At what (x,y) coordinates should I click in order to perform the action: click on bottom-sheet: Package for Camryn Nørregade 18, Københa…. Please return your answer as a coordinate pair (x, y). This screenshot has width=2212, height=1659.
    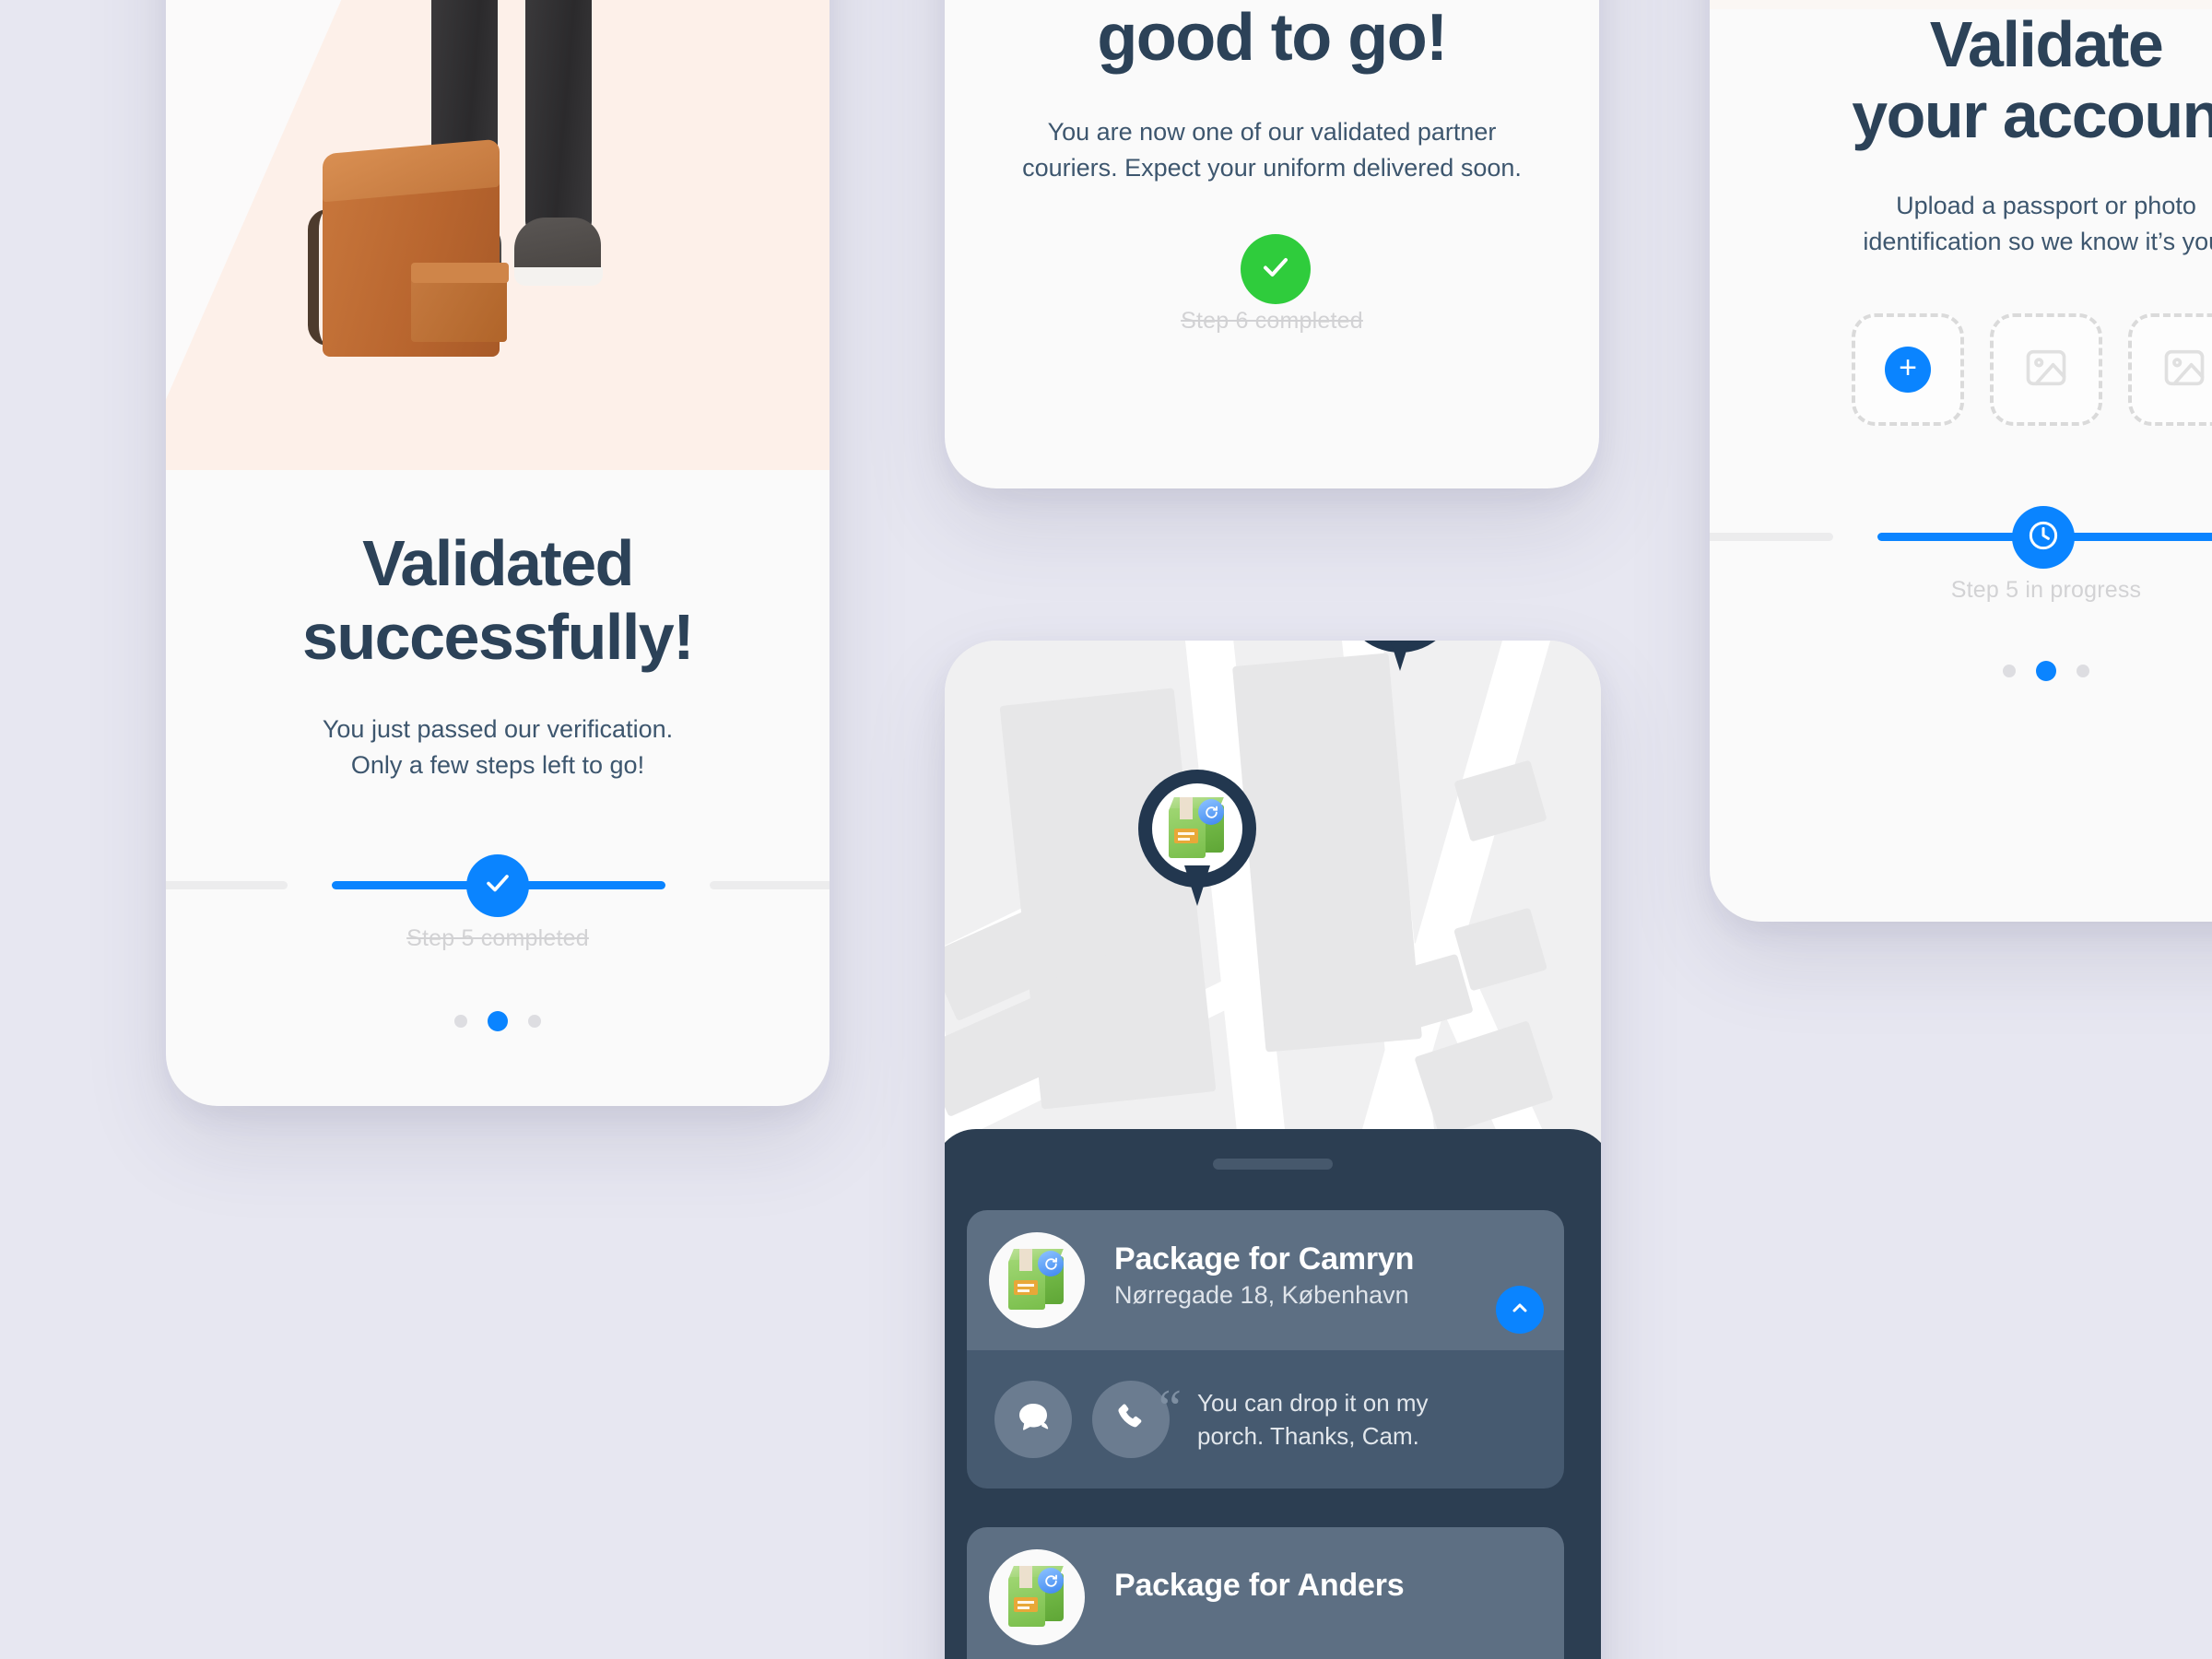
    Looking at the image, I should click on (1273, 1394).